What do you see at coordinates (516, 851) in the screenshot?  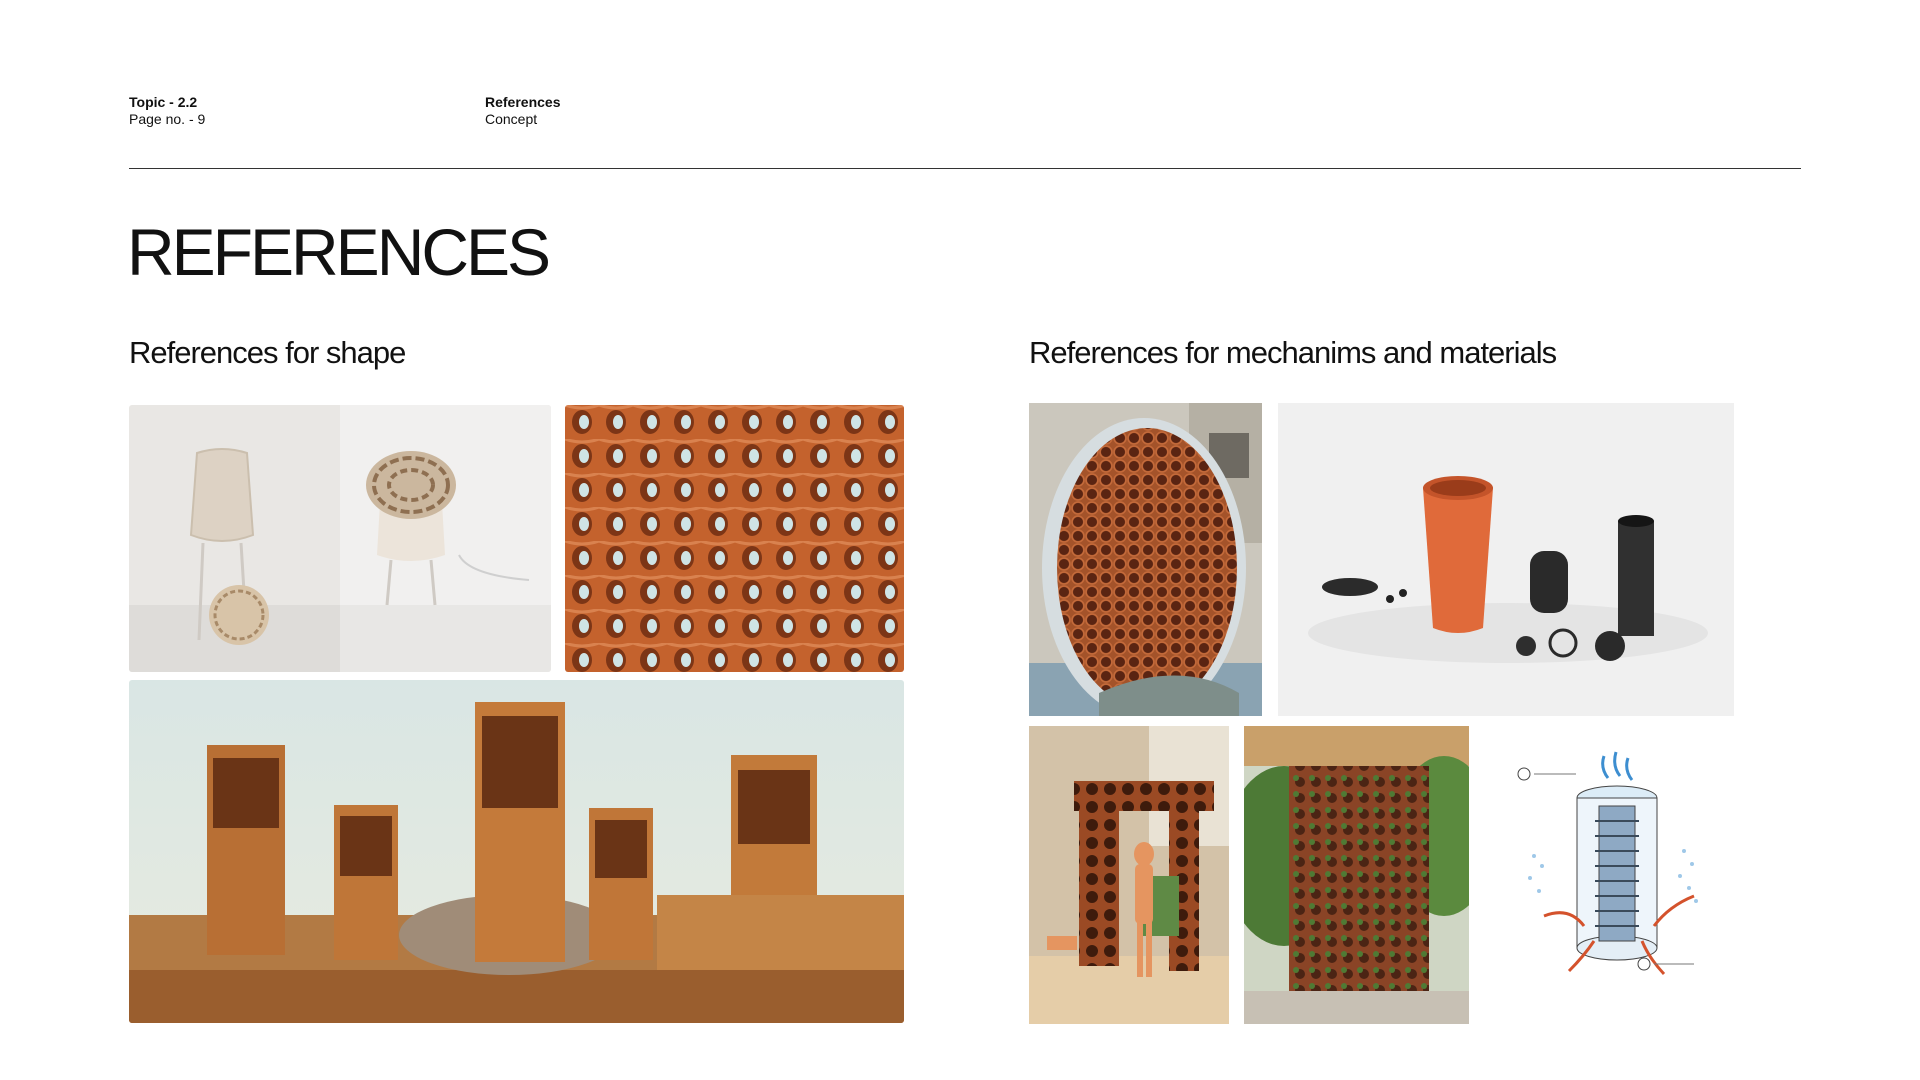 I see `windcatchers-image` at bounding box center [516, 851].